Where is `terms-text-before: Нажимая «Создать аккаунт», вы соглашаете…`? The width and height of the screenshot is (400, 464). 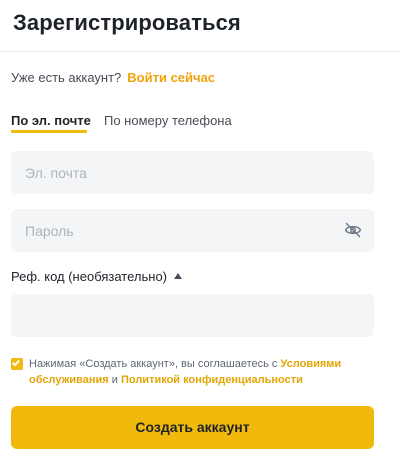
terms-text-before: Нажимая «Создать аккаунт», вы соглашаете… is located at coordinates (155, 364).